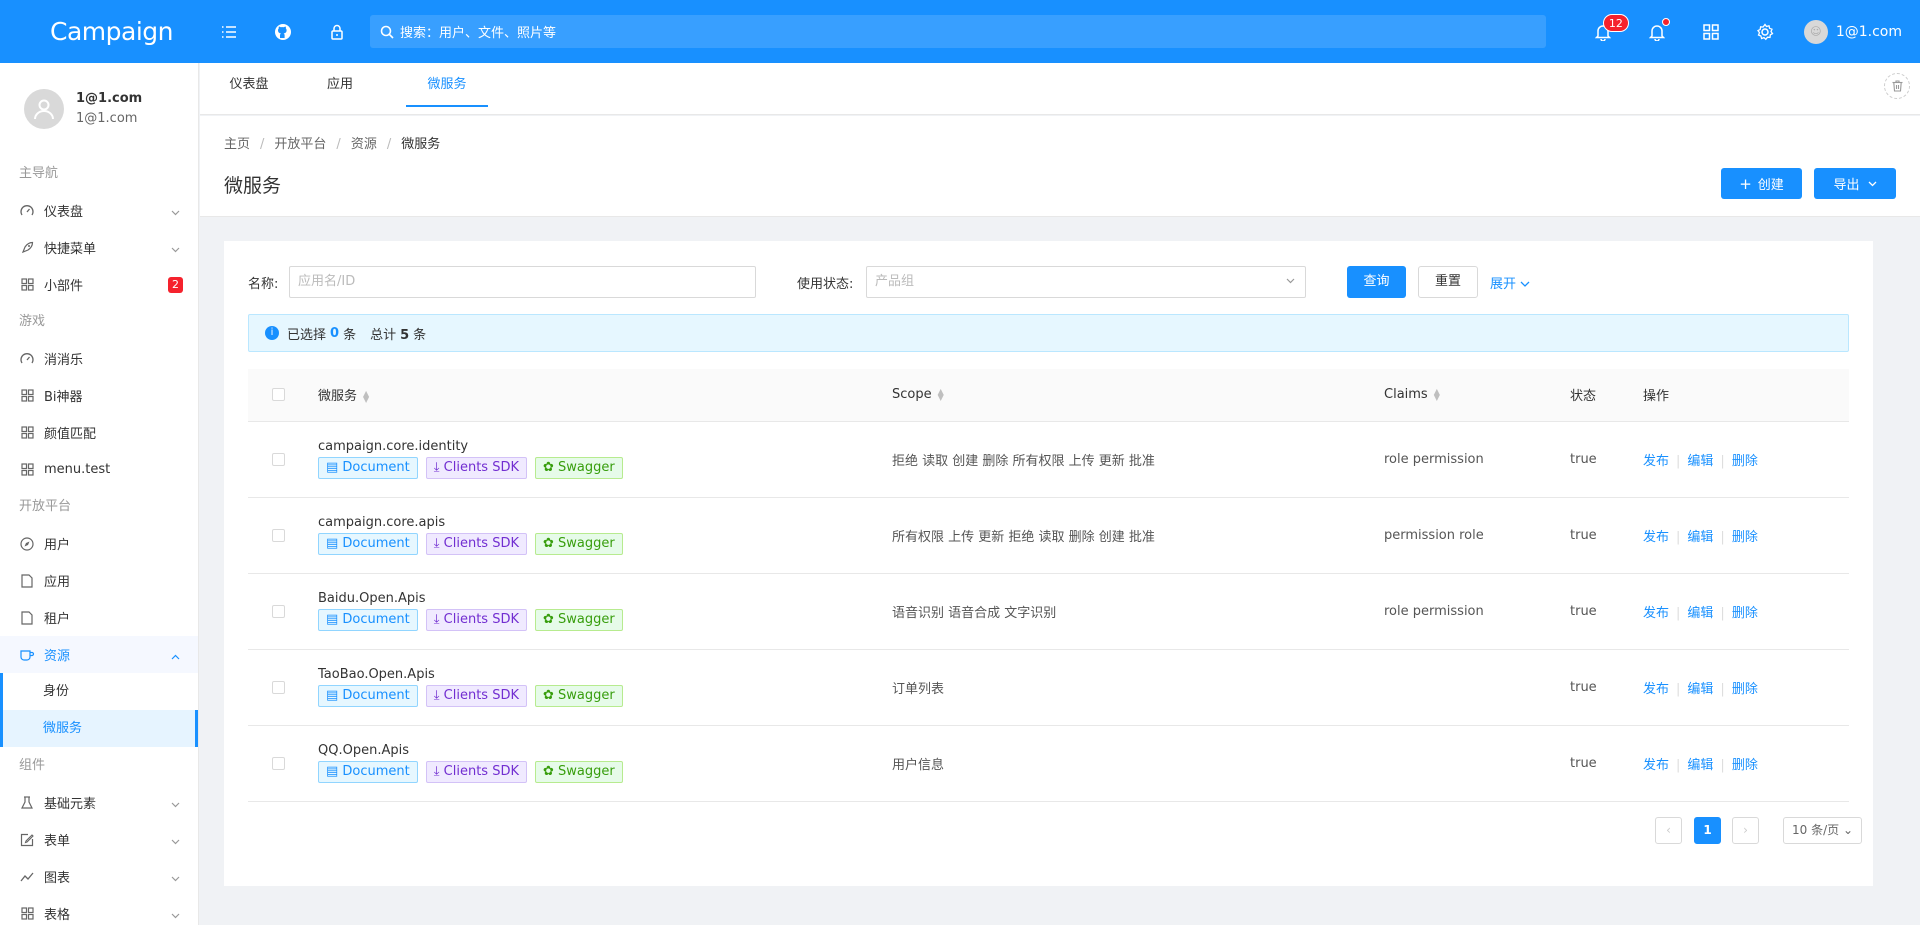  What do you see at coordinates (1603, 31) in the screenshot?
I see `notifications-button: 12` at bounding box center [1603, 31].